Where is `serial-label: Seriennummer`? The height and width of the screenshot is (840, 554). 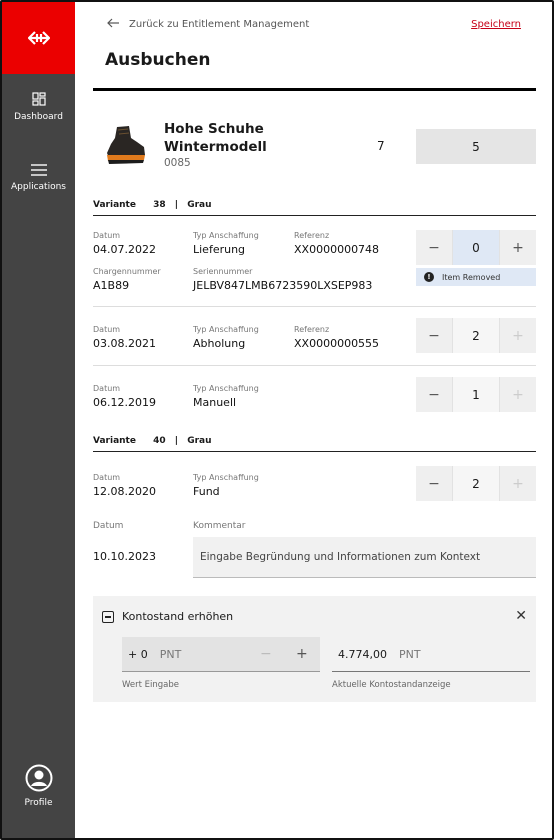
serial-label: Seriennummer is located at coordinates (223, 271).